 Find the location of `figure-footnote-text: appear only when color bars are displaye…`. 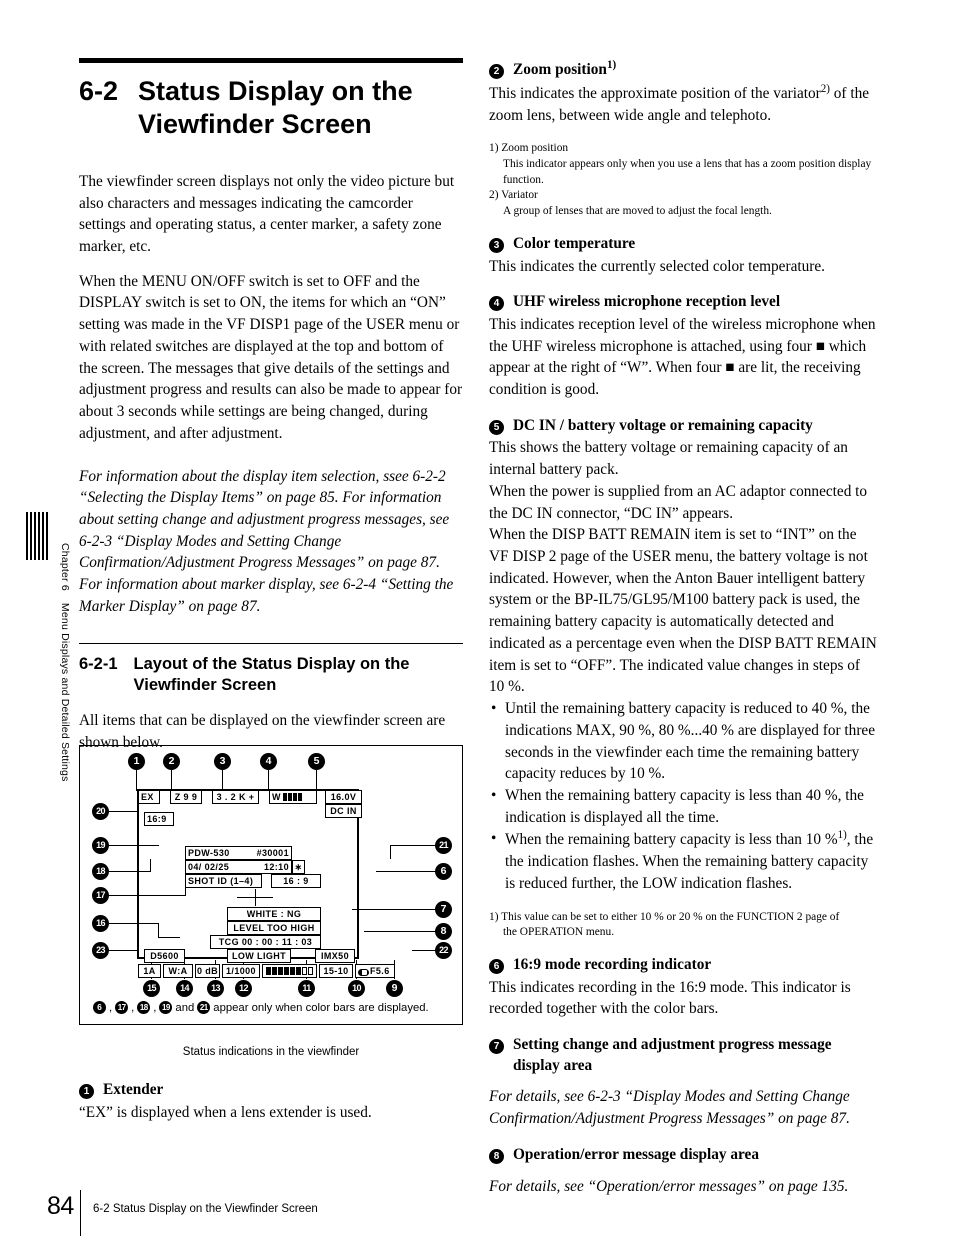

figure-footnote-text: appear only when color bars are displaye… is located at coordinates (321, 1007).